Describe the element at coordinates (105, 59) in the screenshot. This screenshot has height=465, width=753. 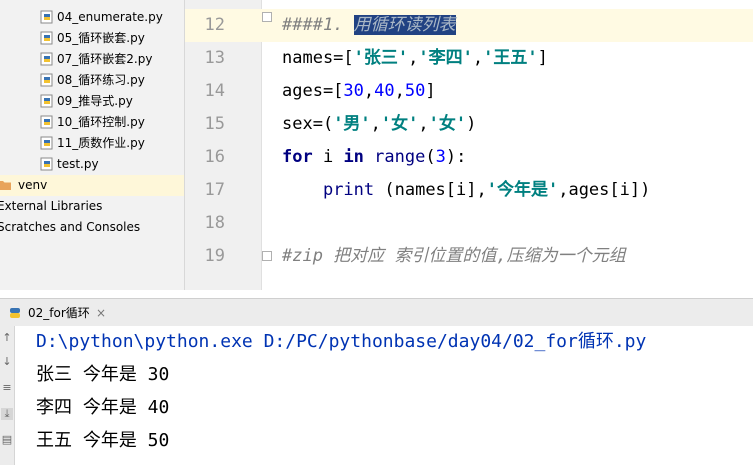
I see `tree-item-label: 07_循环嵌套2.py` at that location.